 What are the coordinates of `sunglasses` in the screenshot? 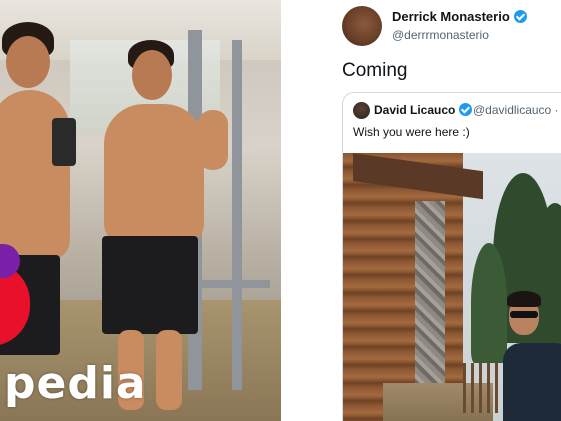 It's located at (524, 314).